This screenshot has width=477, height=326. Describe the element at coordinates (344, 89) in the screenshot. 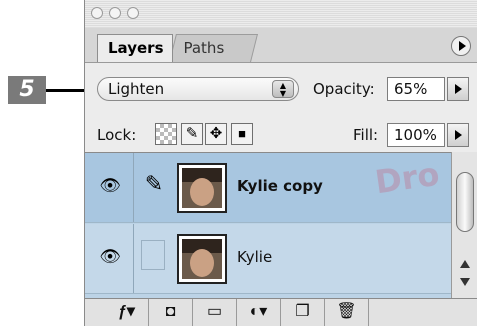

I see `opacity-label: Opacity:` at that location.